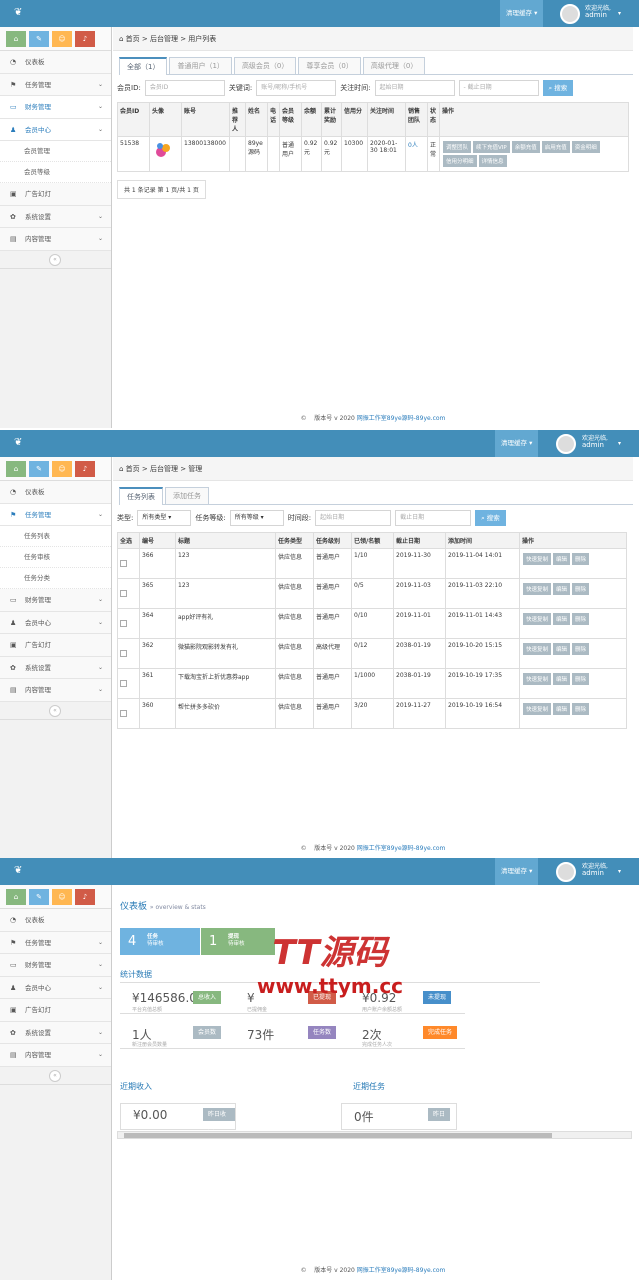 The height and width of the screenshot is (1280, 639). I want to click on tab-agent: 高级代理（0）, so click(394, 65).